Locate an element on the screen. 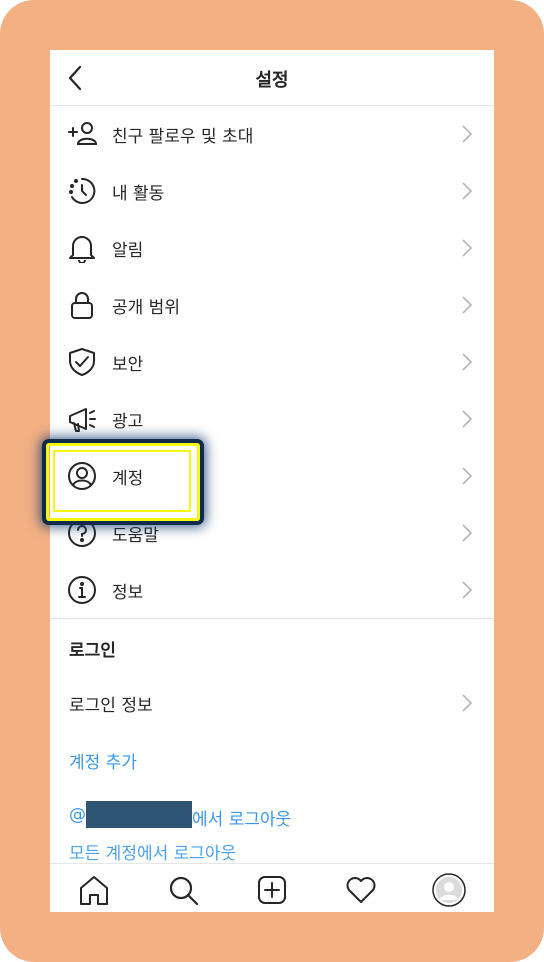 The height and width of the screenshot is (962, 544). search-icon is located at coordinates (183, 890).